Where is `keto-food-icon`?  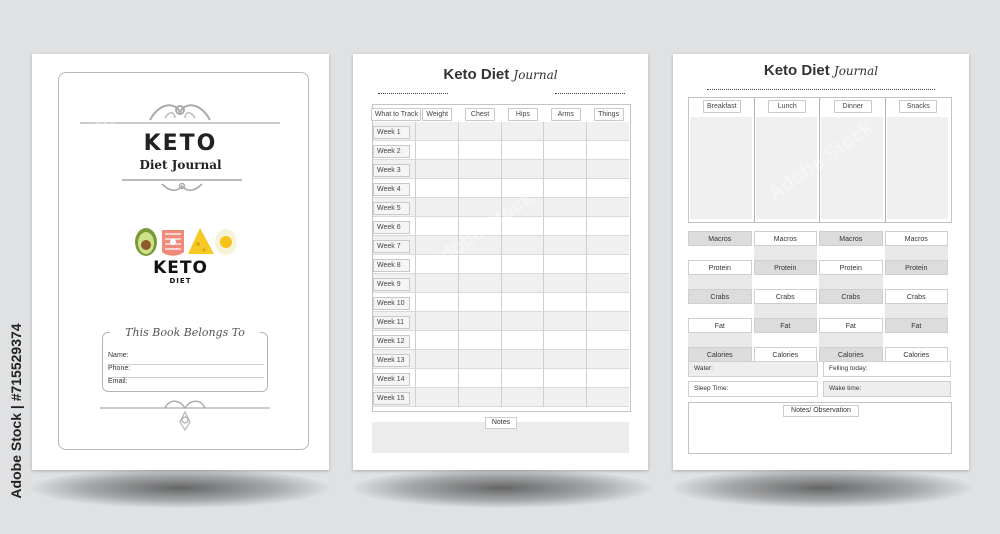
keto-food-icon is located at coordinates (186, 242).